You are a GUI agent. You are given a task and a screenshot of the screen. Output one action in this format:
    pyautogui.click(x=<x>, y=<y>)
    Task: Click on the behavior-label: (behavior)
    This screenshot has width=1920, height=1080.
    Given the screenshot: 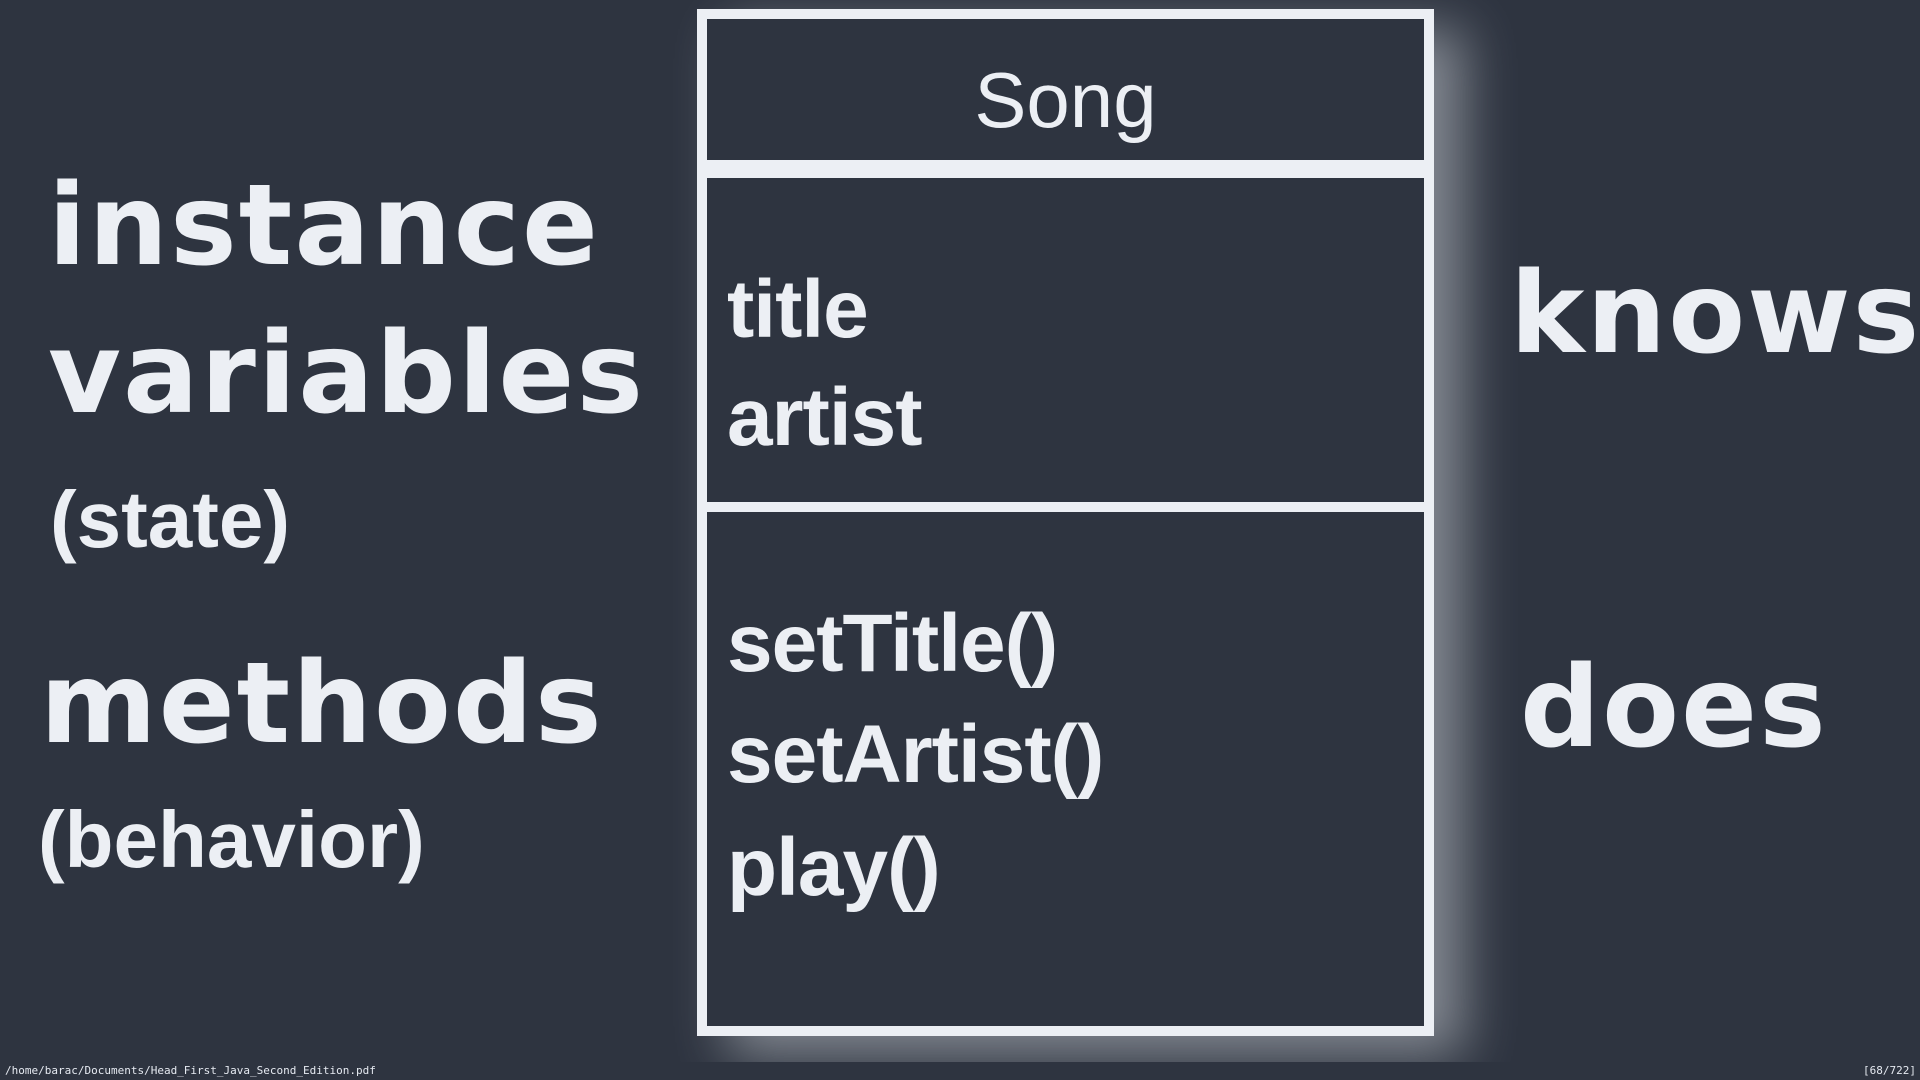 What is the action you would take?
    pyautogui.click(x=231, y=839)
    